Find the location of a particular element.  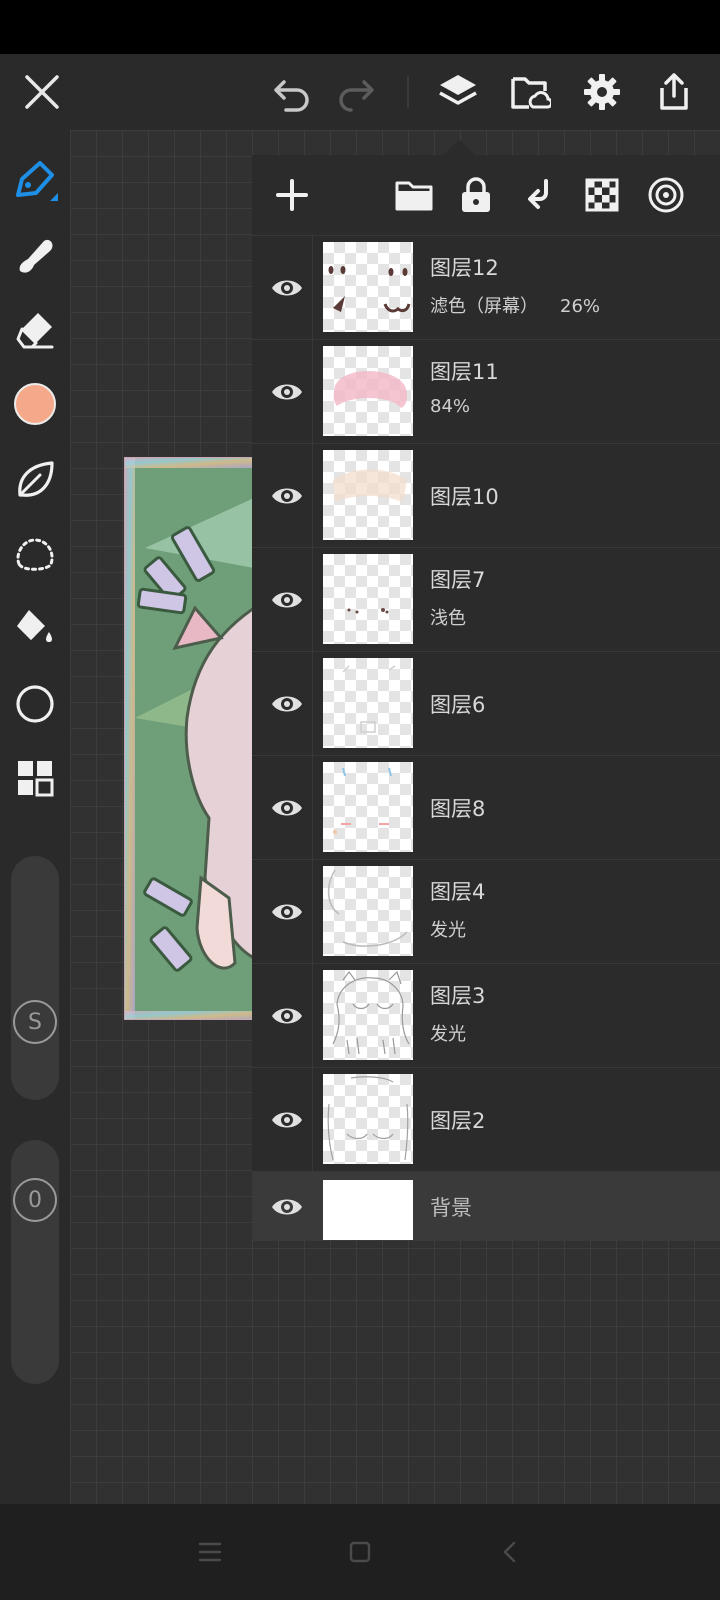

layer-name: 图层11 is located at coordinates (464, 372).